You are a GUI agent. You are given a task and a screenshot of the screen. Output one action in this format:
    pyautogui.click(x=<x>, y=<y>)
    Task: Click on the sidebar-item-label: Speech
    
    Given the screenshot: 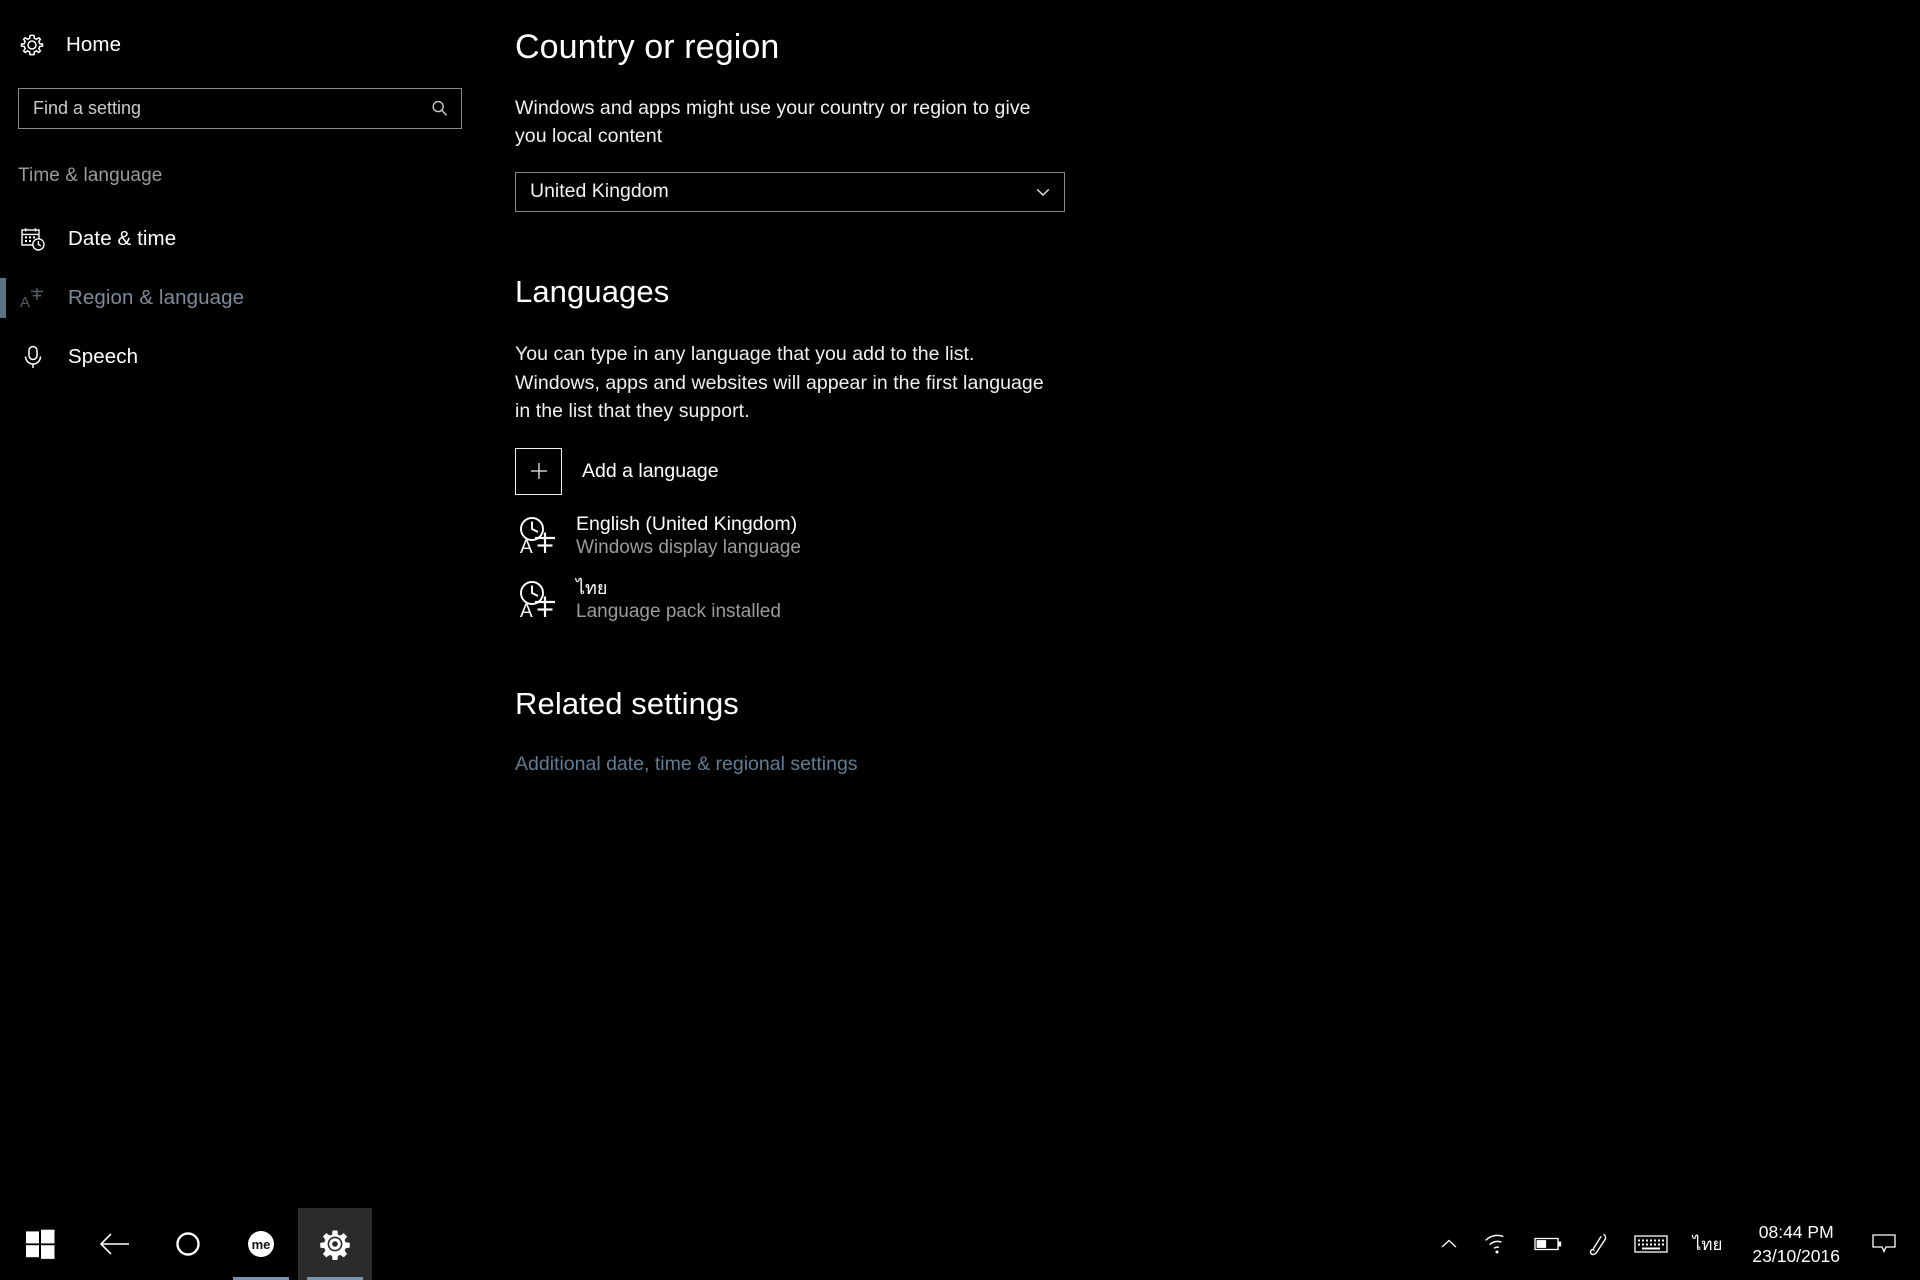 What is the action you would take?
    pyautogui.click(x=103, y=356)
    